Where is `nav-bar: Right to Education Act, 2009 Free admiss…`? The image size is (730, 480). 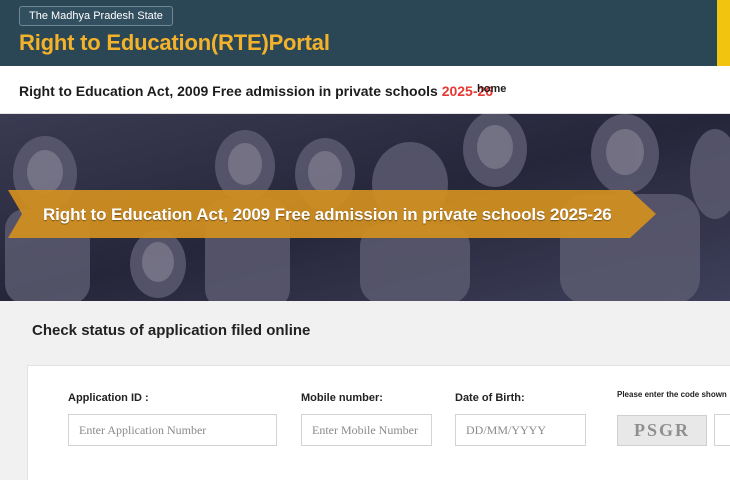
nav-bar: Right to Education Act, 2009 Free admiss… is located at coordinates (365, 90).